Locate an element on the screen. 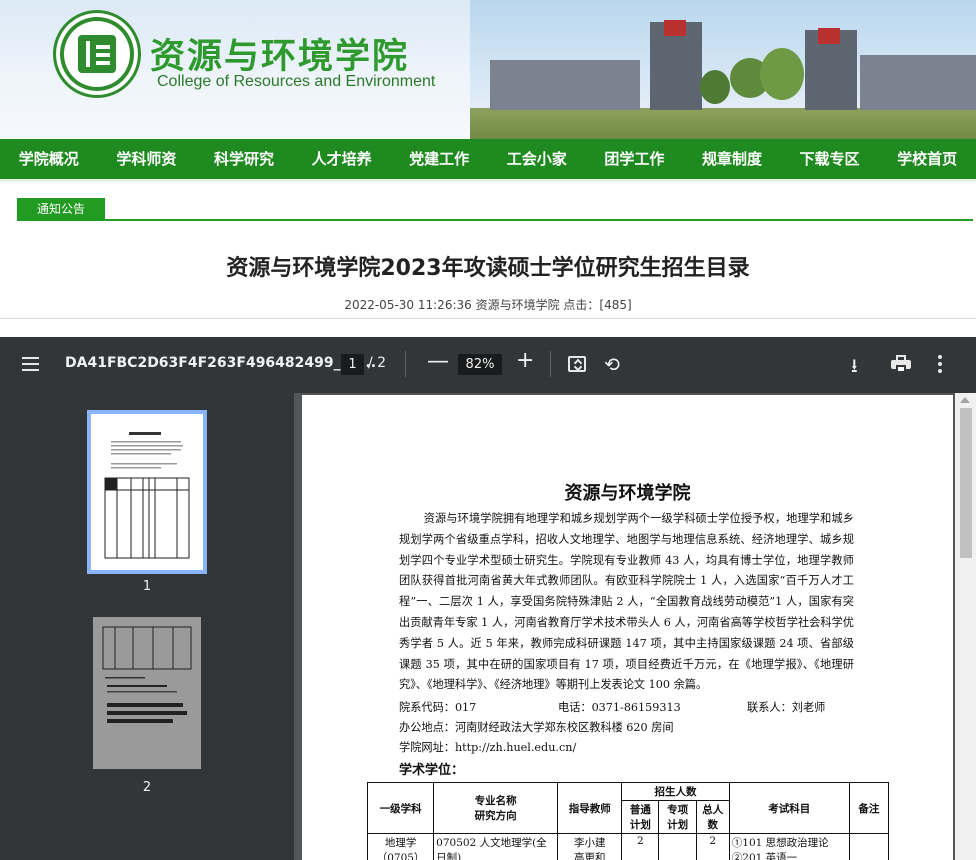 The height and width of the screenshot is (860, 976). nav-item-research: 科学研究 is located at coordinates (244, 159).